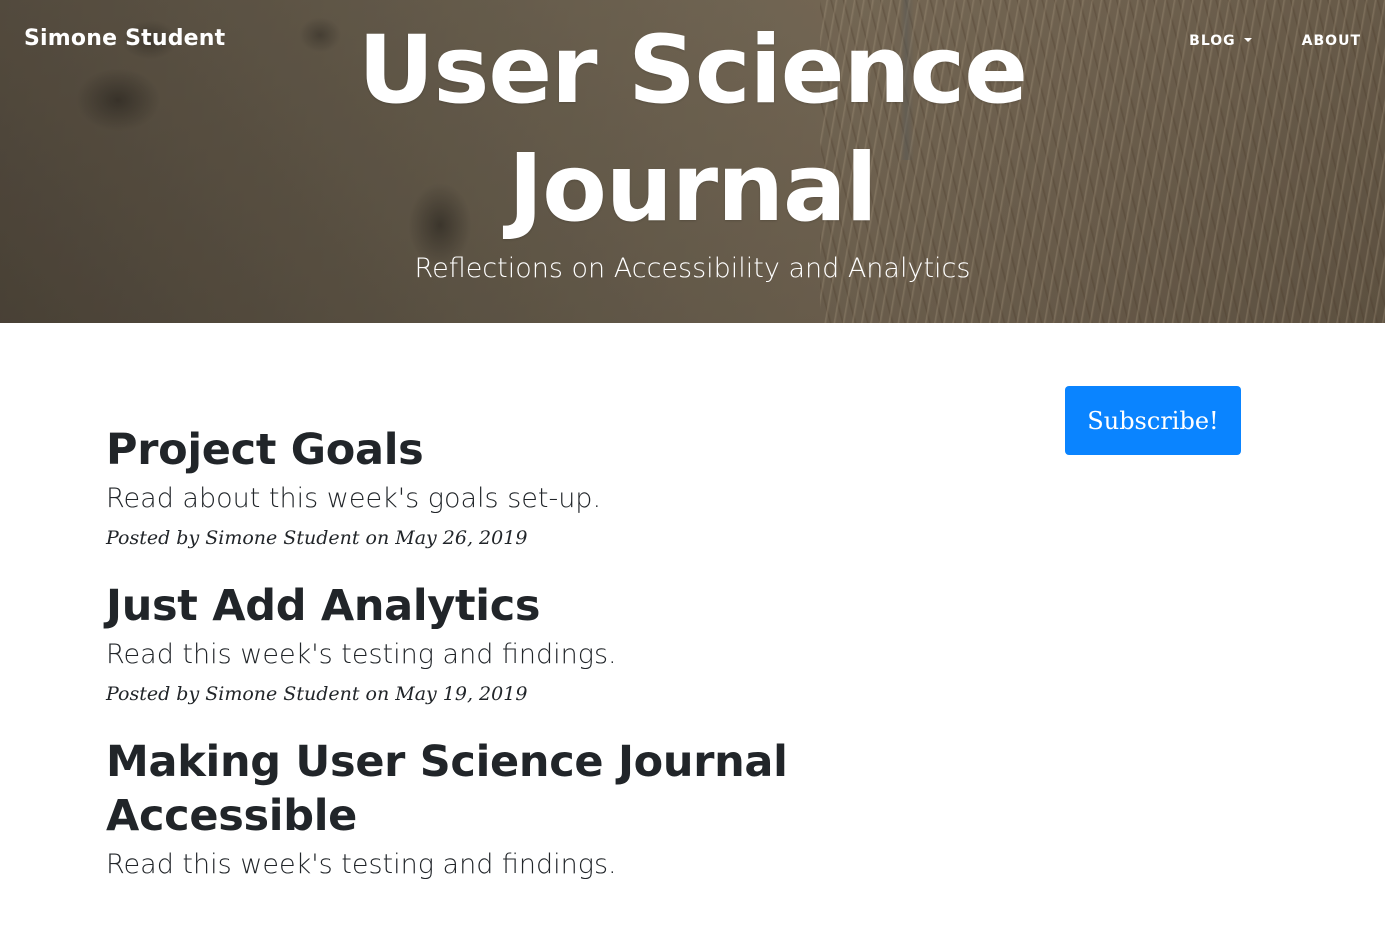  What do you see at coordinates (124, 38) in the screenshot?
I see `brand-link: Simone Student` at bounding box center [124, 38].